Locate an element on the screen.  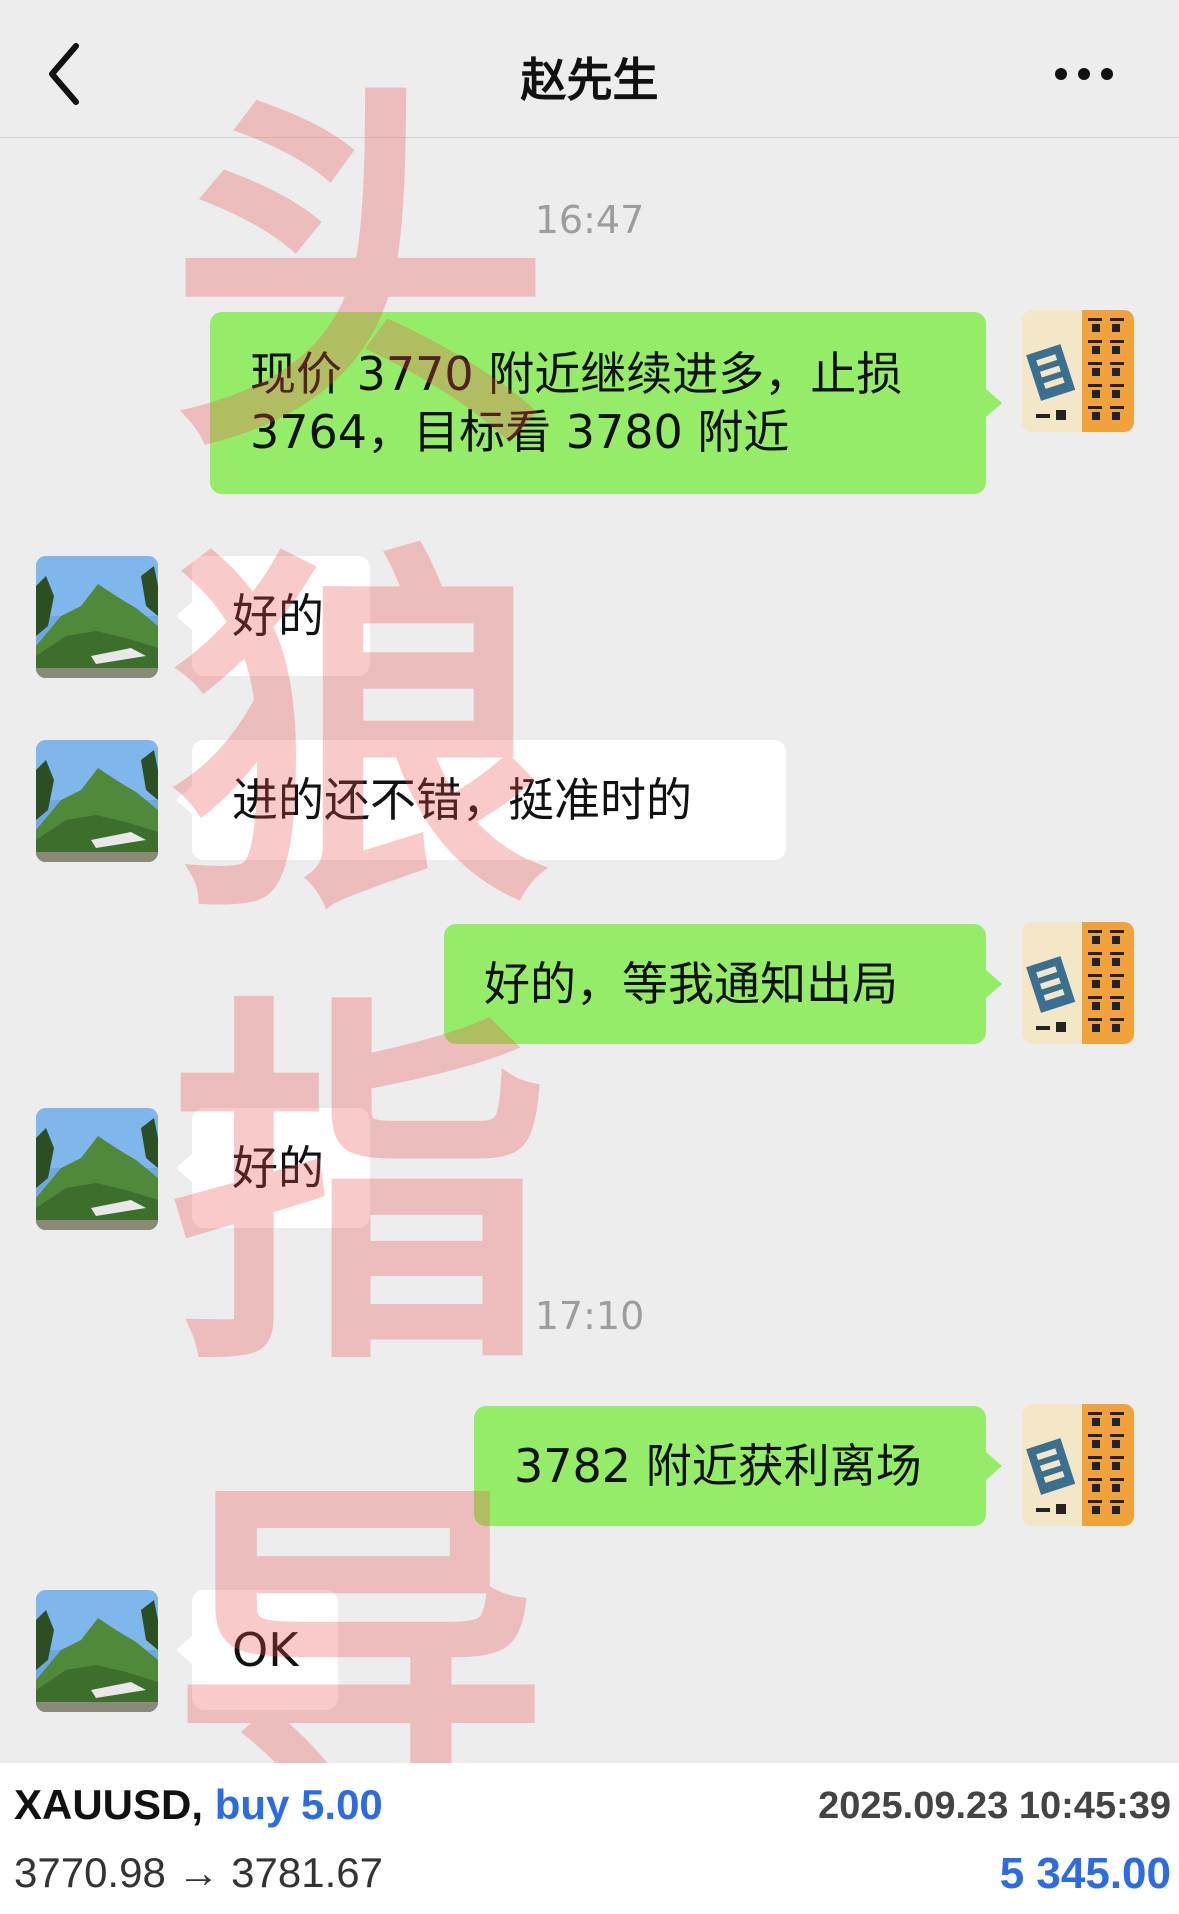
message-bubble-incoming: OK is located at coordinates (257, 1650).